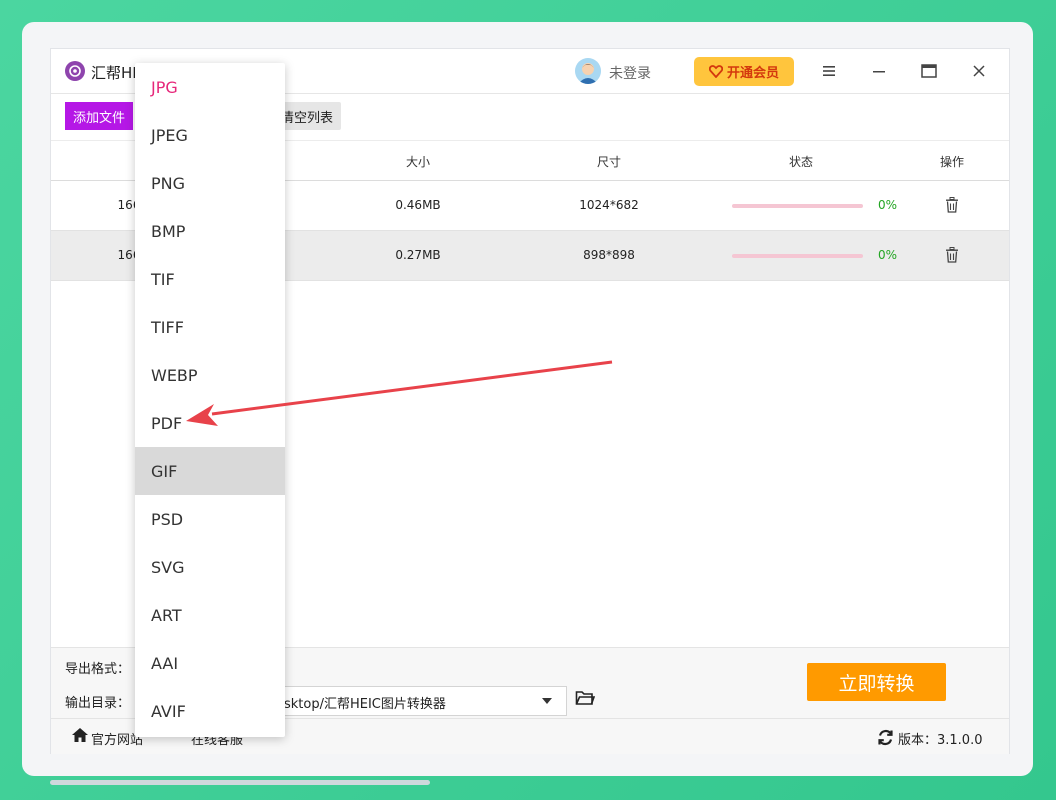 This screenshot has width=1056, height=800. What do you see at coordinates (210, 87) in the screenshot?
I see `format-option-jpg: JPG` at bounding box center [210, 87].